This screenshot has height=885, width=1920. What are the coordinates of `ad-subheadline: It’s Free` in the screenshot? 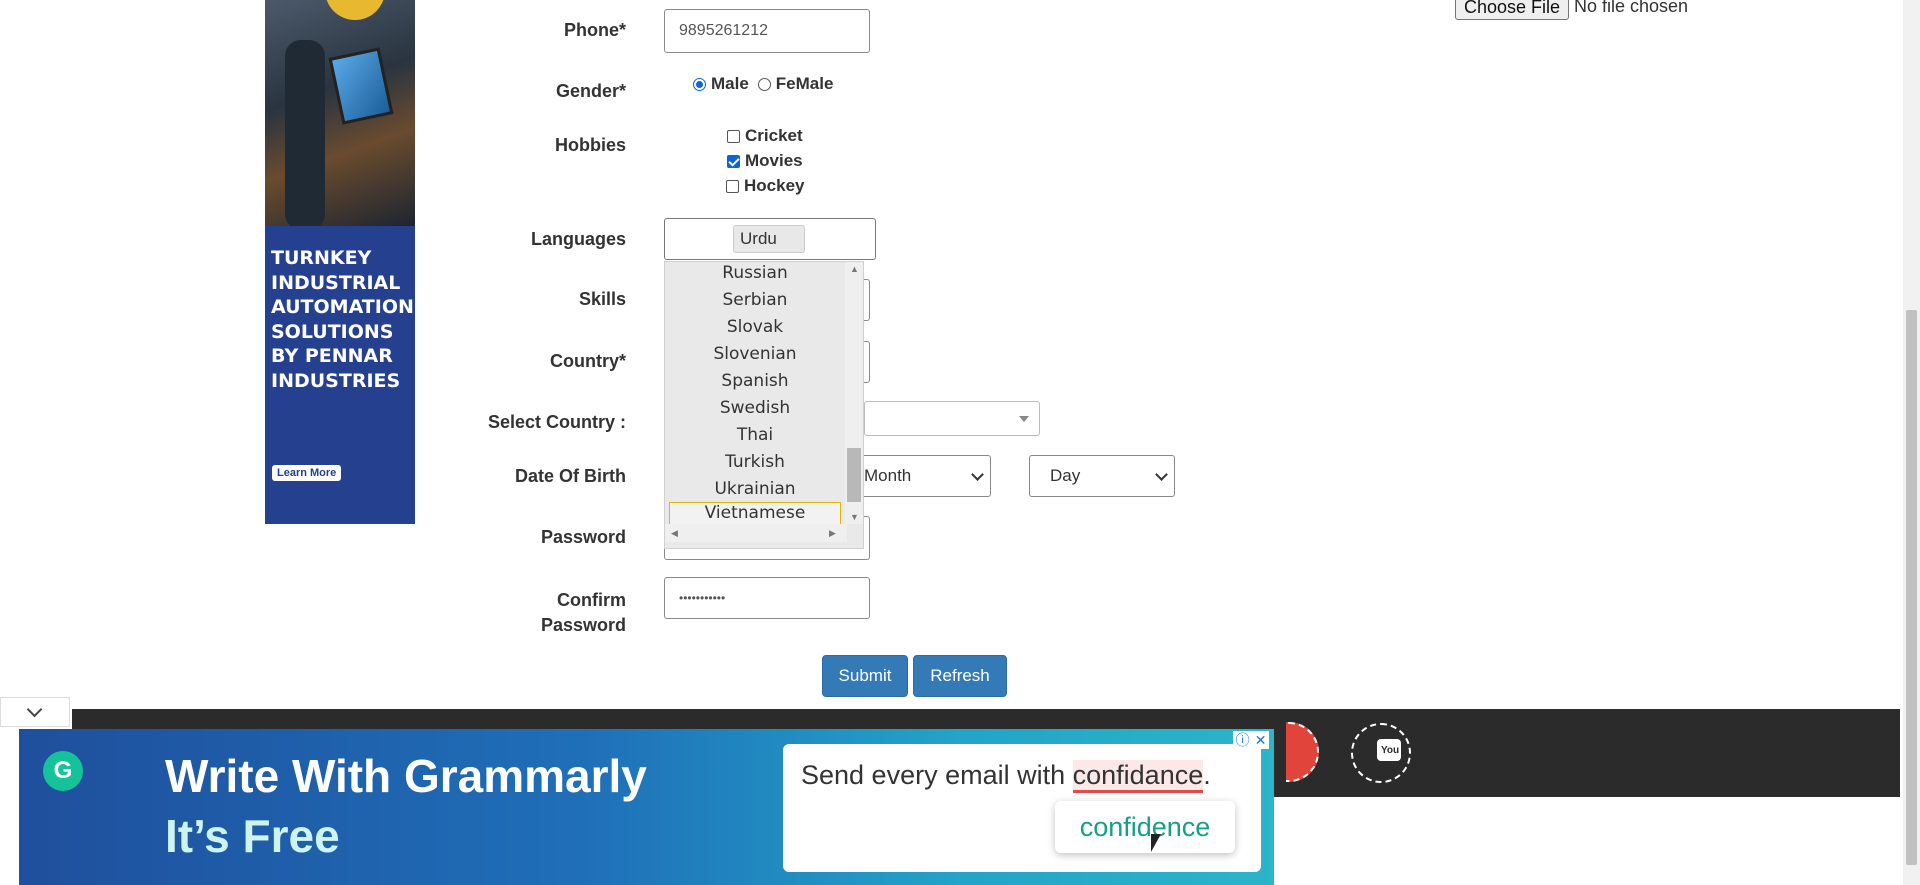 It's located at (252, 836).